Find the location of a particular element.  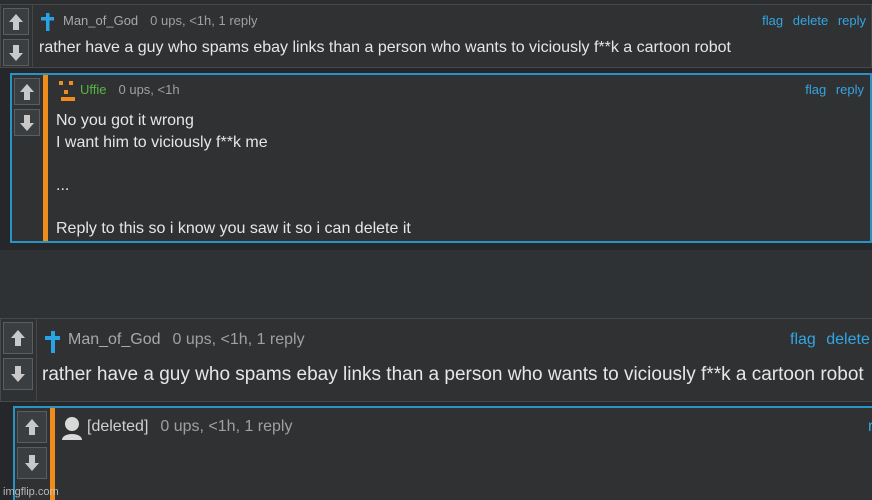

reply-accent-bar is located at coordinates (45, 158).